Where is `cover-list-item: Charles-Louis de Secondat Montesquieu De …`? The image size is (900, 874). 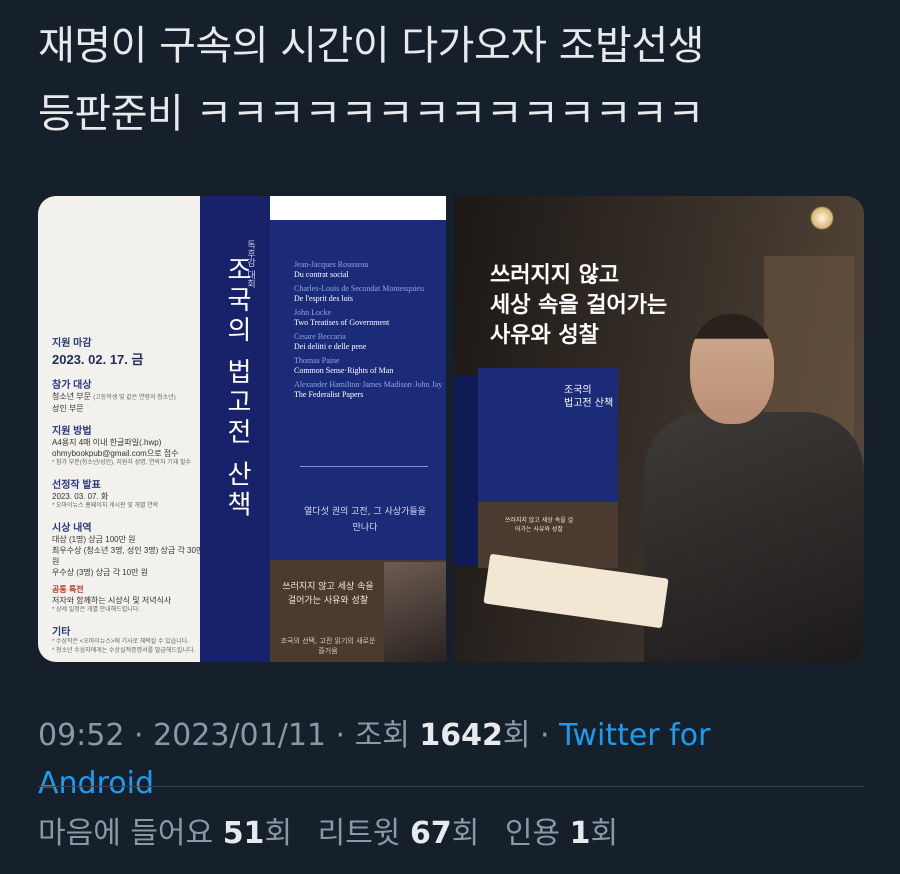
cover-list-item: Charles-Louis de Secondat Montesquieu De … is located at coordinates (359, 293).